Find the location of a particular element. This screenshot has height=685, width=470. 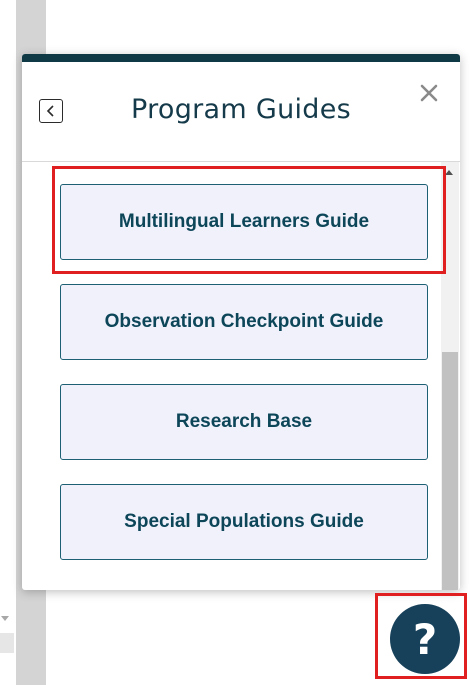

background-field is located at coordinates (7, 643).